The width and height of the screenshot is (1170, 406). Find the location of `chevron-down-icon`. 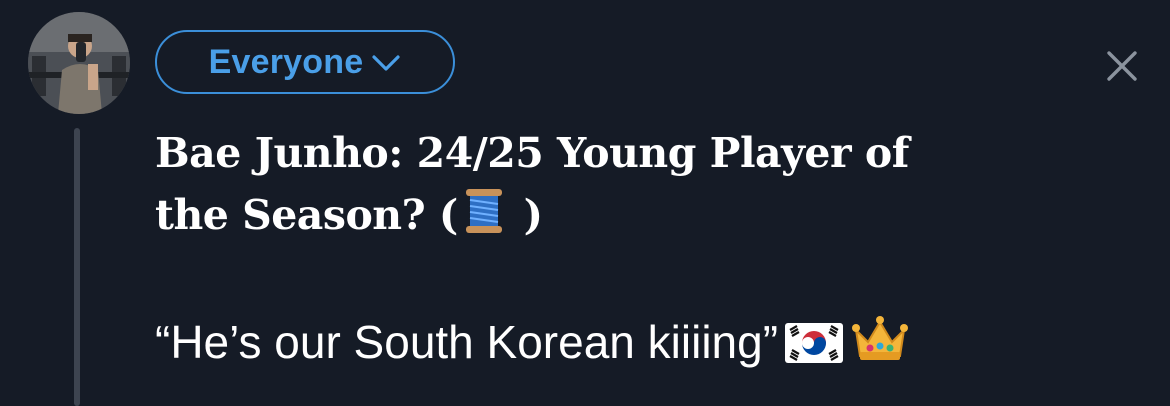

chevron-down-icon is located at coordinates (386, 63).